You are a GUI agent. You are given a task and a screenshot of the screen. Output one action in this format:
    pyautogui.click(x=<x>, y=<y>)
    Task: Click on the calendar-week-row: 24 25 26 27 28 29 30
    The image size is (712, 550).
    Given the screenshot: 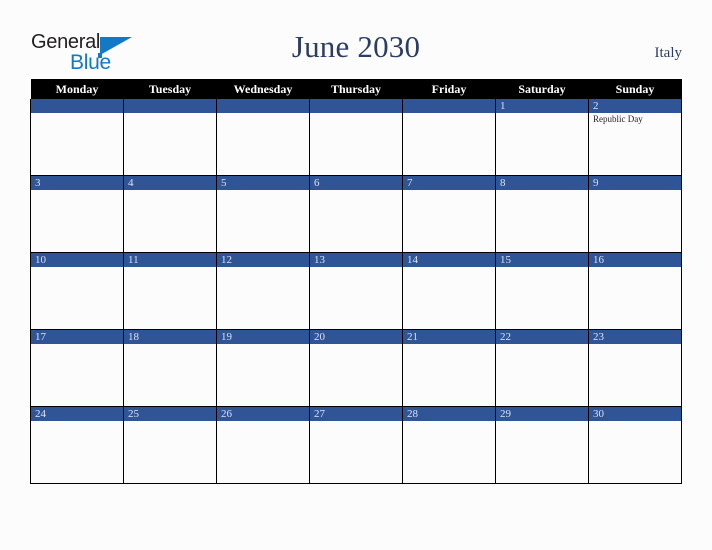 What is the action you would take?
    pyautogui.click(x=356, y=445)
    